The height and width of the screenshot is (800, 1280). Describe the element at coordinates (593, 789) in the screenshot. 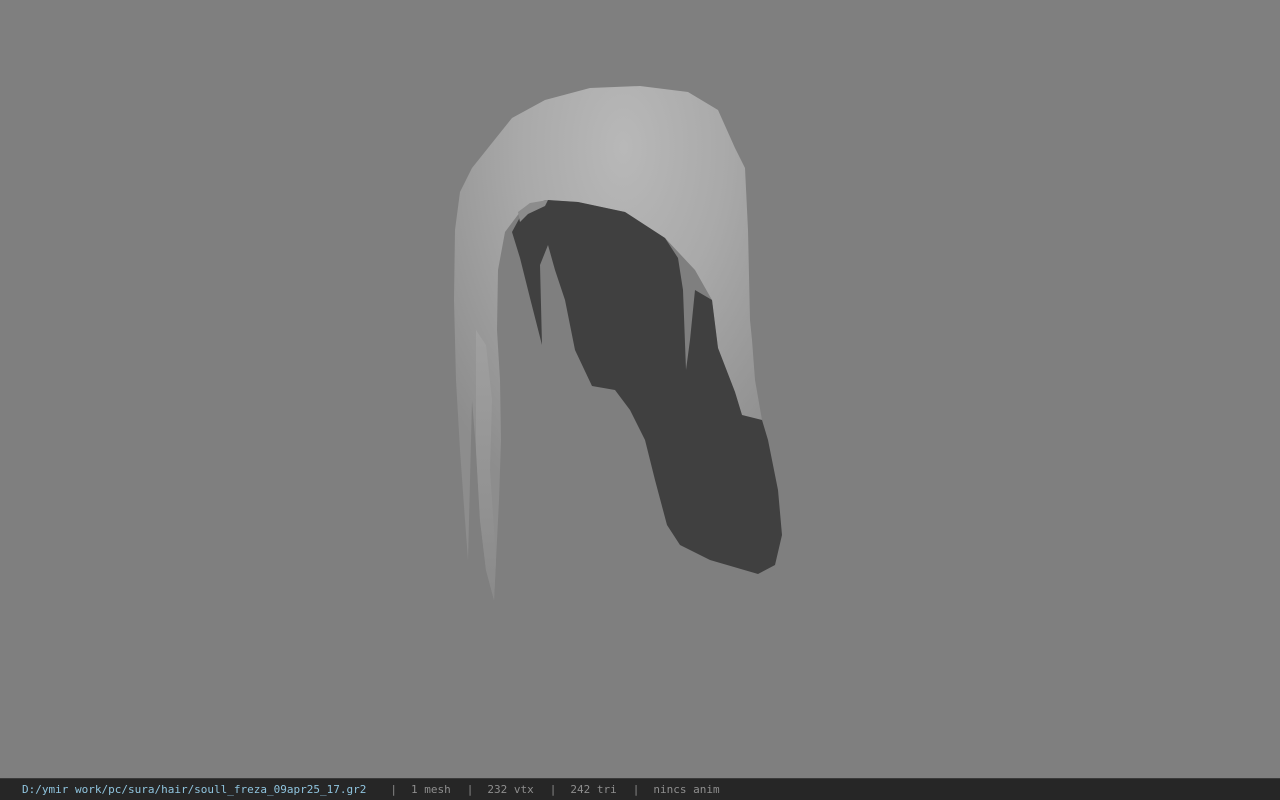

I see `status-triangle-count: 242 tri` at that location.